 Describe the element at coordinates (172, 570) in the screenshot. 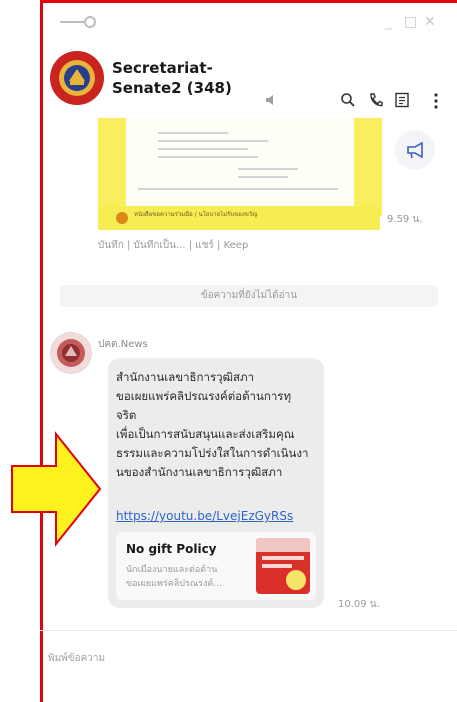

I see `card-subtitle: นักเมืองนายและต่อต้าน` at that location.